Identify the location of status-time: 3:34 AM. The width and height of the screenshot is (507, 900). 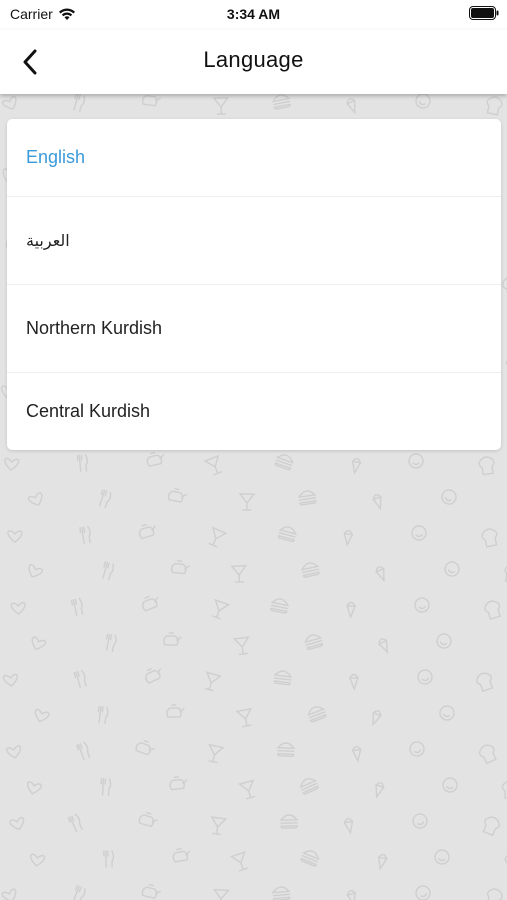
(253, 14).